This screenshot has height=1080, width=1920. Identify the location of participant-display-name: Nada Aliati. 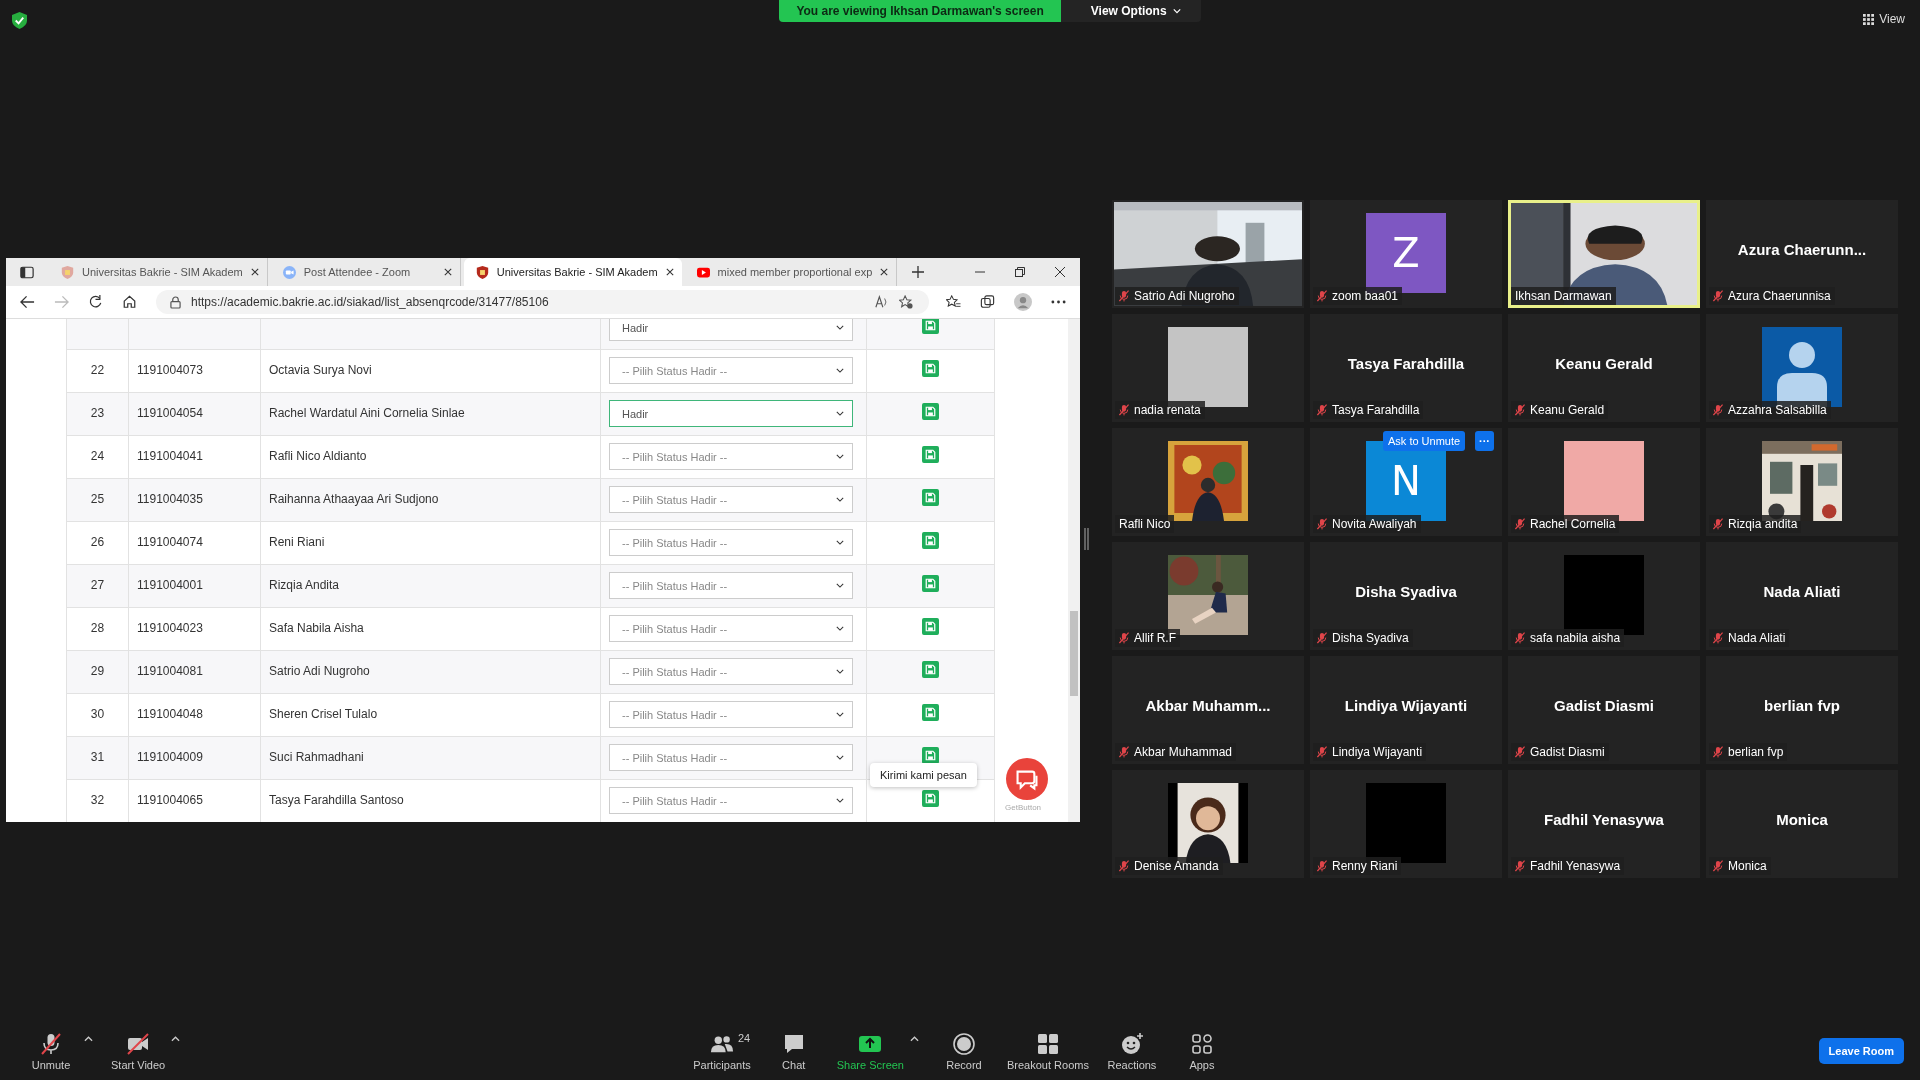
(1802, 591).